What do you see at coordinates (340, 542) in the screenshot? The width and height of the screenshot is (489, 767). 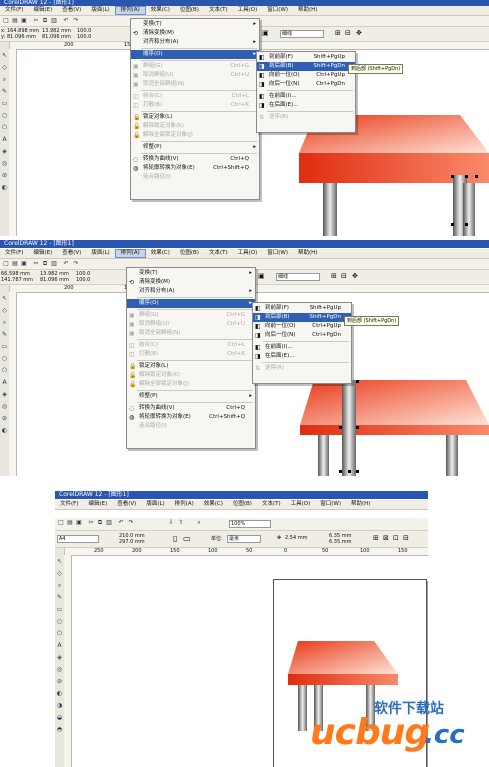 I see `duplicate-y: 6.35 mm` at bounding box center [340, 542].